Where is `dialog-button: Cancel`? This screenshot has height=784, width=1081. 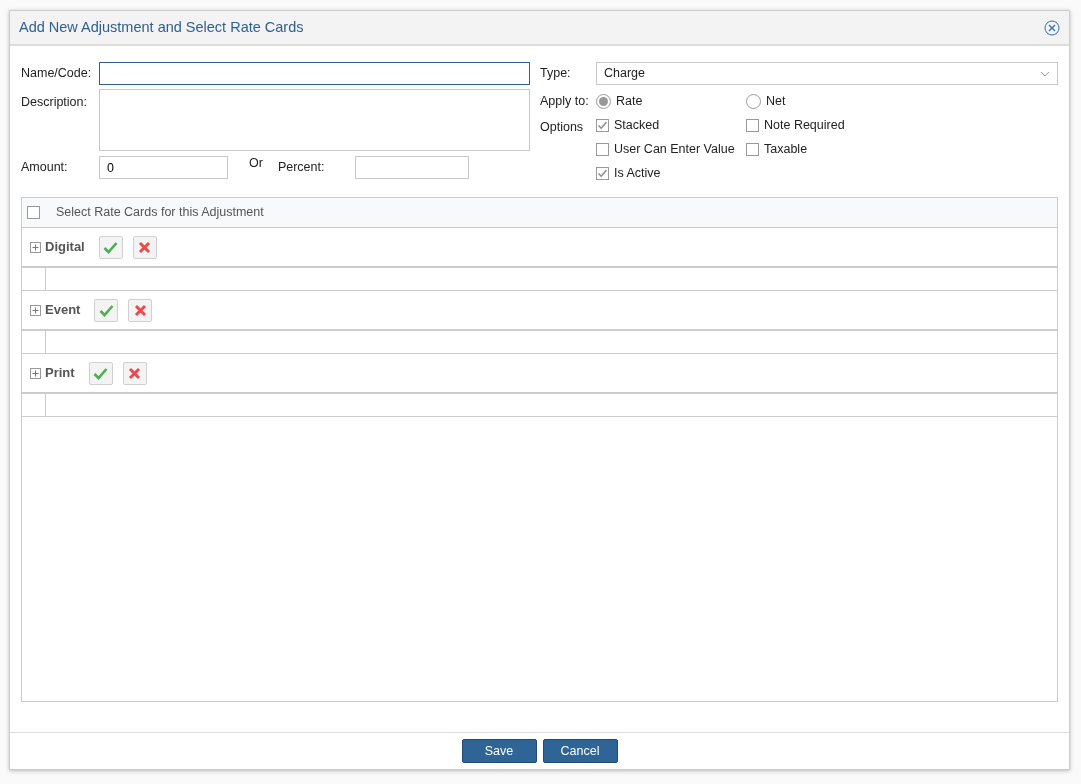
dialog-button: Cancel is located at coordinates (580, 751).